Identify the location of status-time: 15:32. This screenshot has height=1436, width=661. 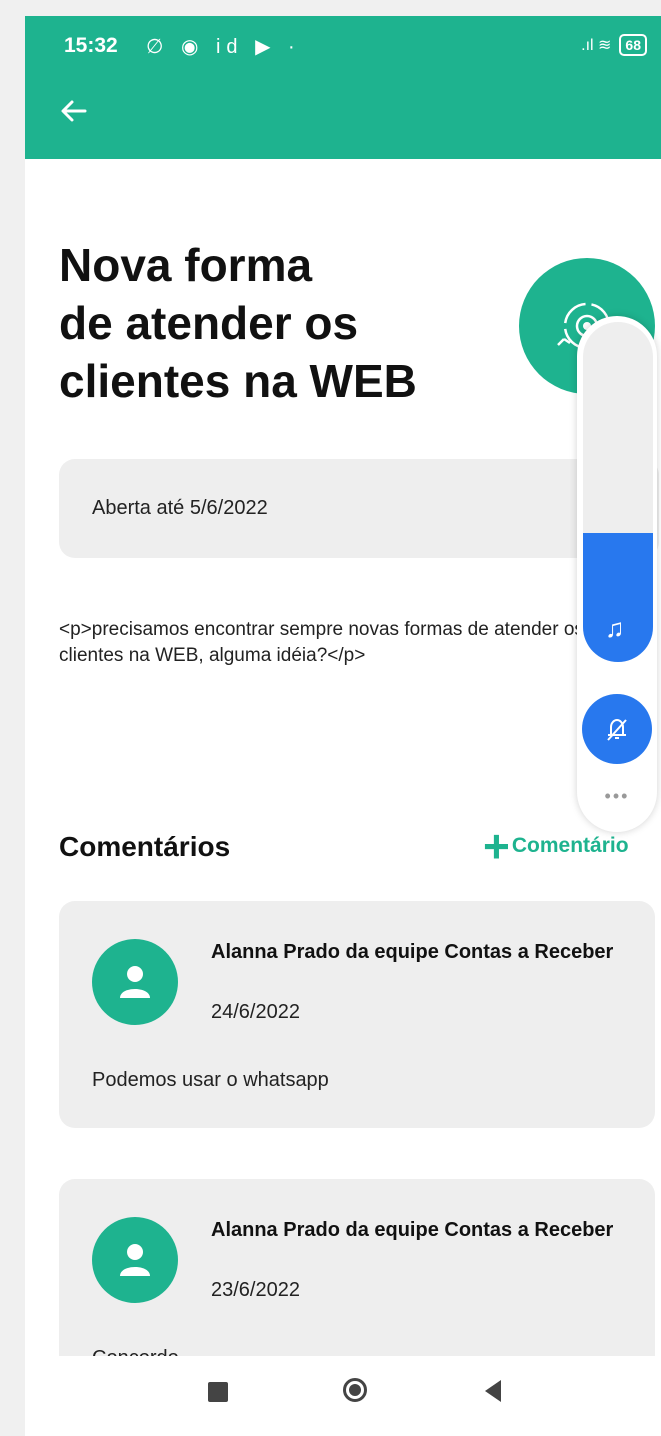
(91, 45).